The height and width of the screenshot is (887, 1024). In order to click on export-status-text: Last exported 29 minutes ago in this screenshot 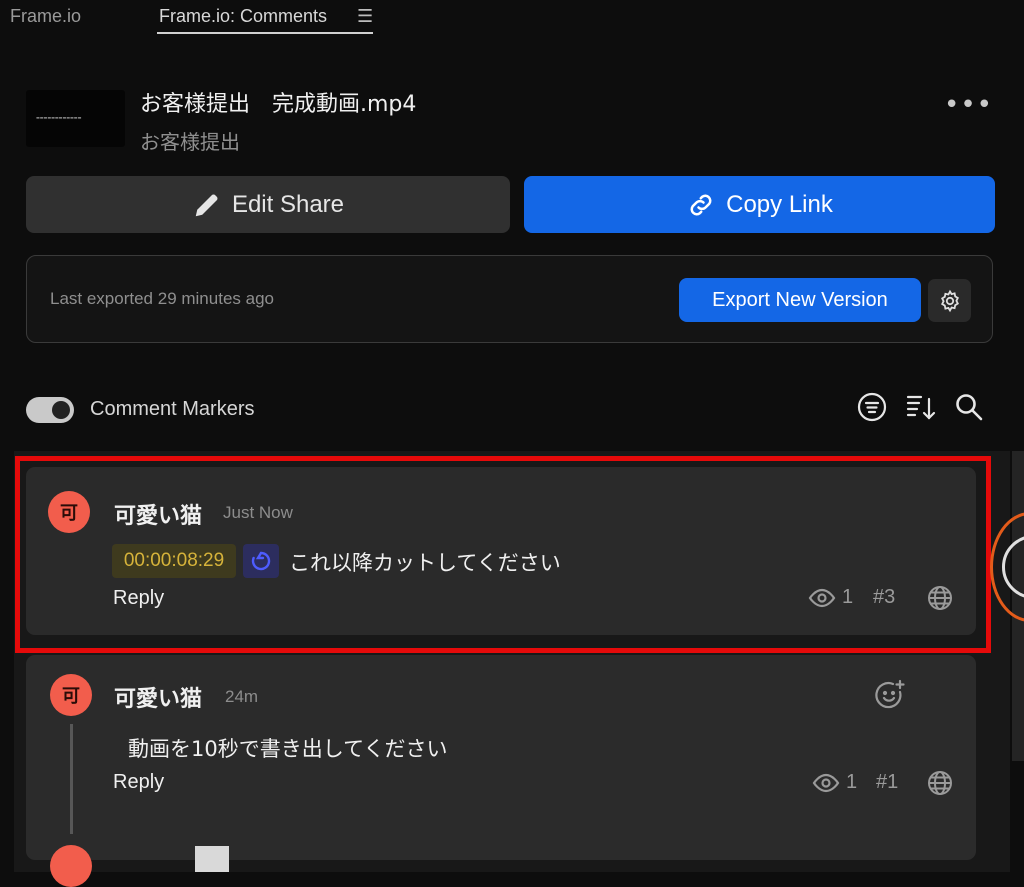, I will do `click(162, 298)`.